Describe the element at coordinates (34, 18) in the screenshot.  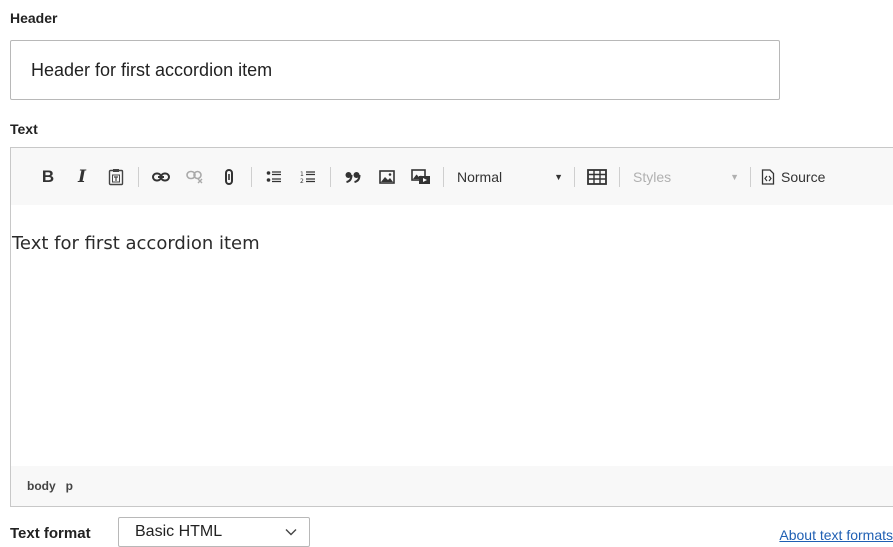
I see `header-field-label: Header` at that location.